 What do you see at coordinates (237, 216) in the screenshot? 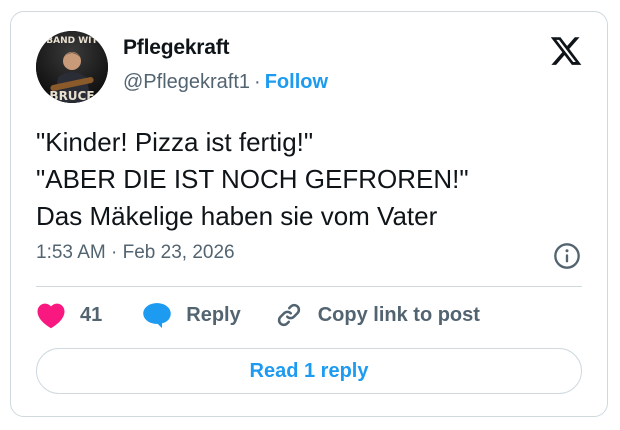
I see `post-text-line: Das Mäkelige haben sie vom Vater` at bounding box center [237, 216].